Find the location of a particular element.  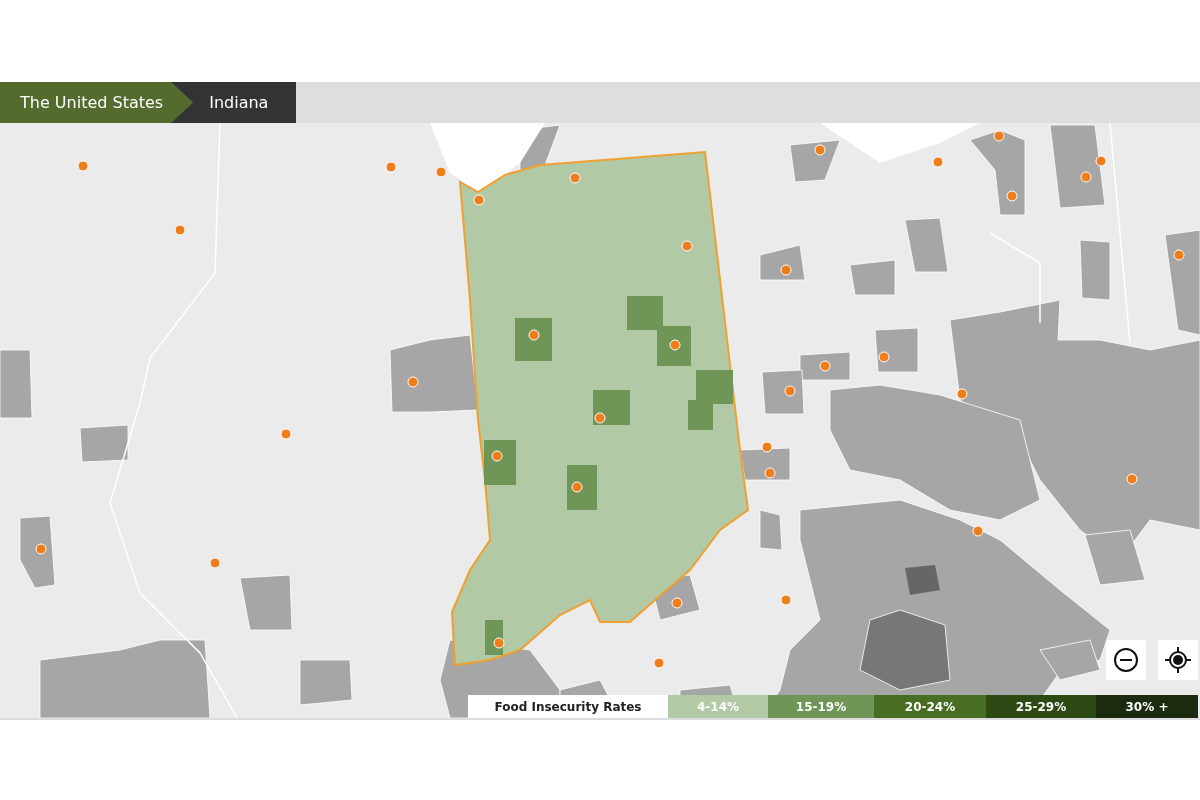

locate-button is located at coordinates (1178, 660).